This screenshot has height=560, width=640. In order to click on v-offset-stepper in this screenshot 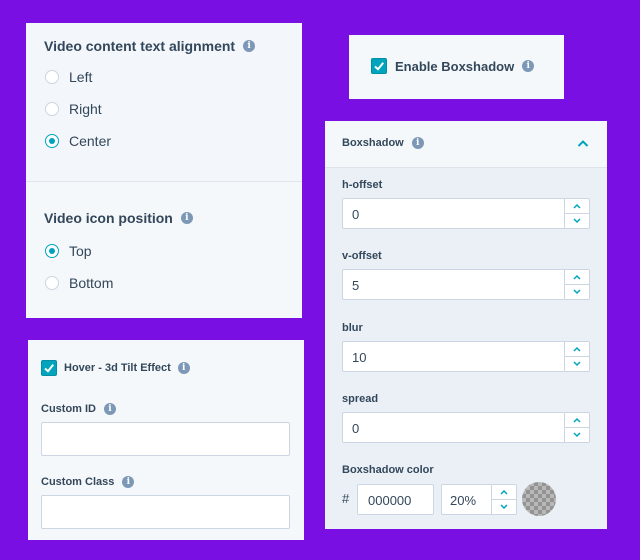, I will do `click(576, 284)`.